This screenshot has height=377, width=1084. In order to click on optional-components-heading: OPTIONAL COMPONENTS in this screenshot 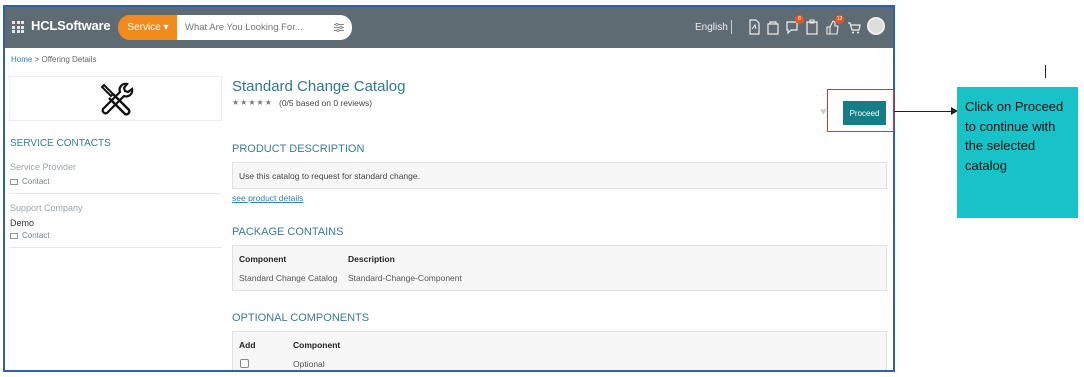, I will do `click(301, 318)`.